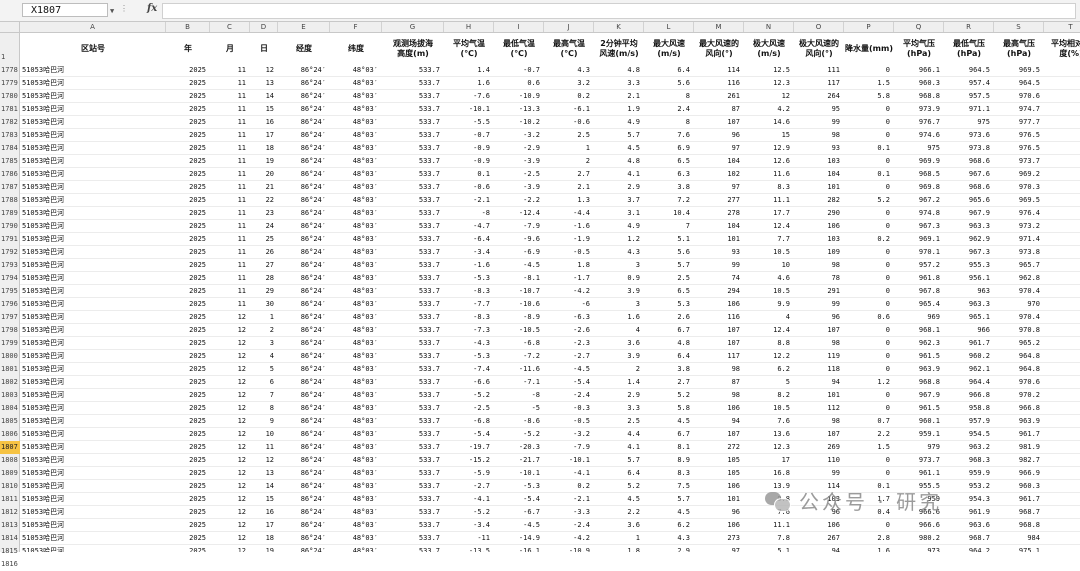  I want to click on cell-k: 2.2, so click(619, 512).